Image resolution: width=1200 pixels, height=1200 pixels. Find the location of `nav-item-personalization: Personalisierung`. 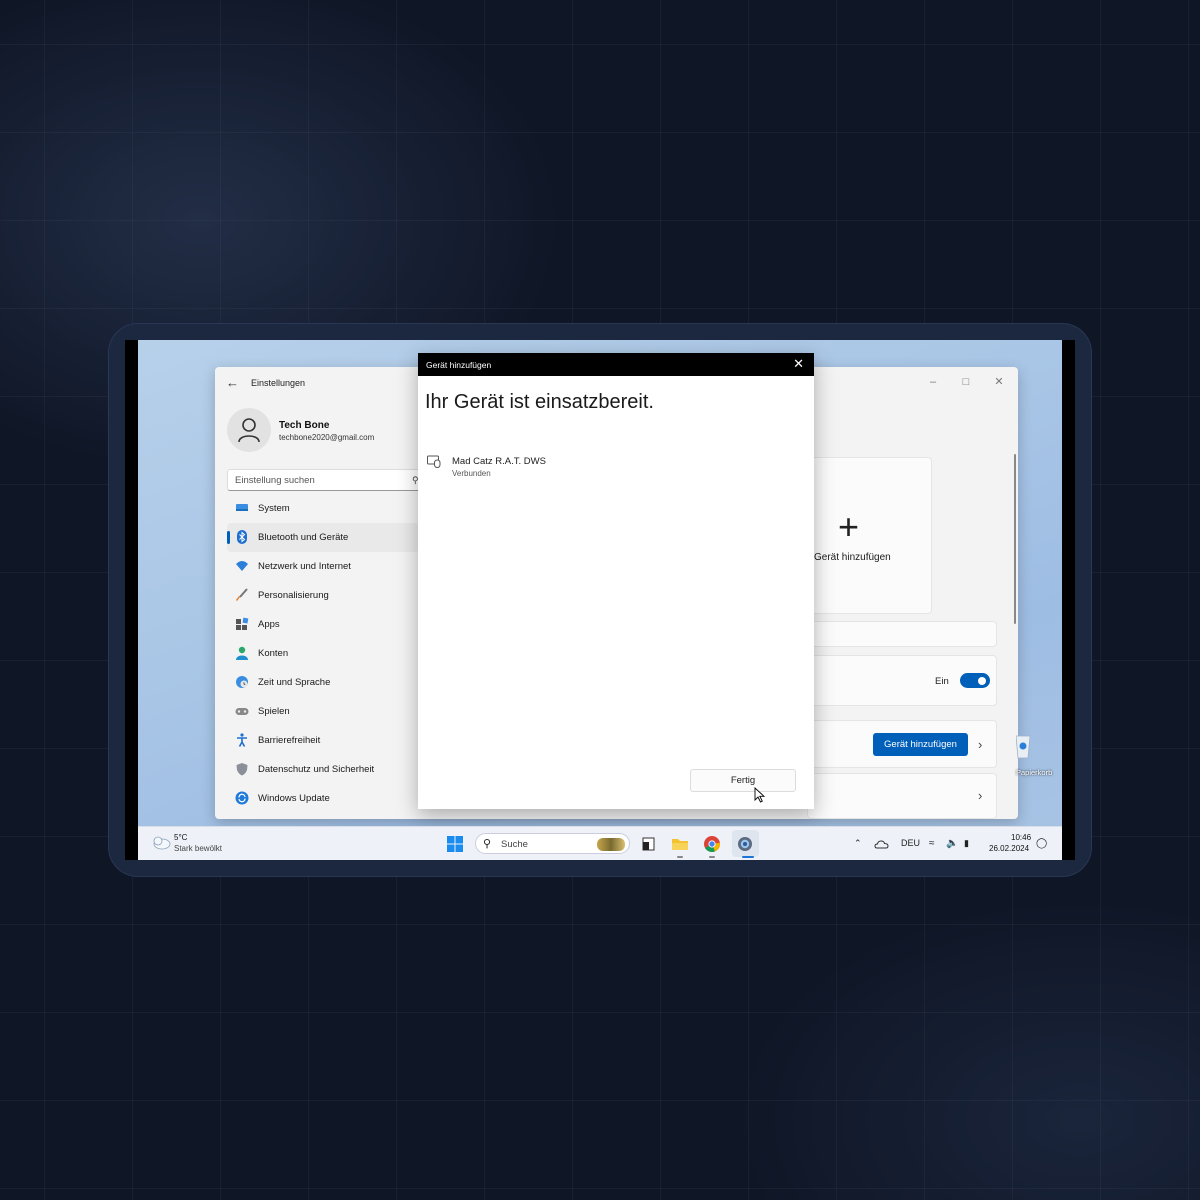

nav-item-personalization: Personalisierung is located at coordinates (323, 595).